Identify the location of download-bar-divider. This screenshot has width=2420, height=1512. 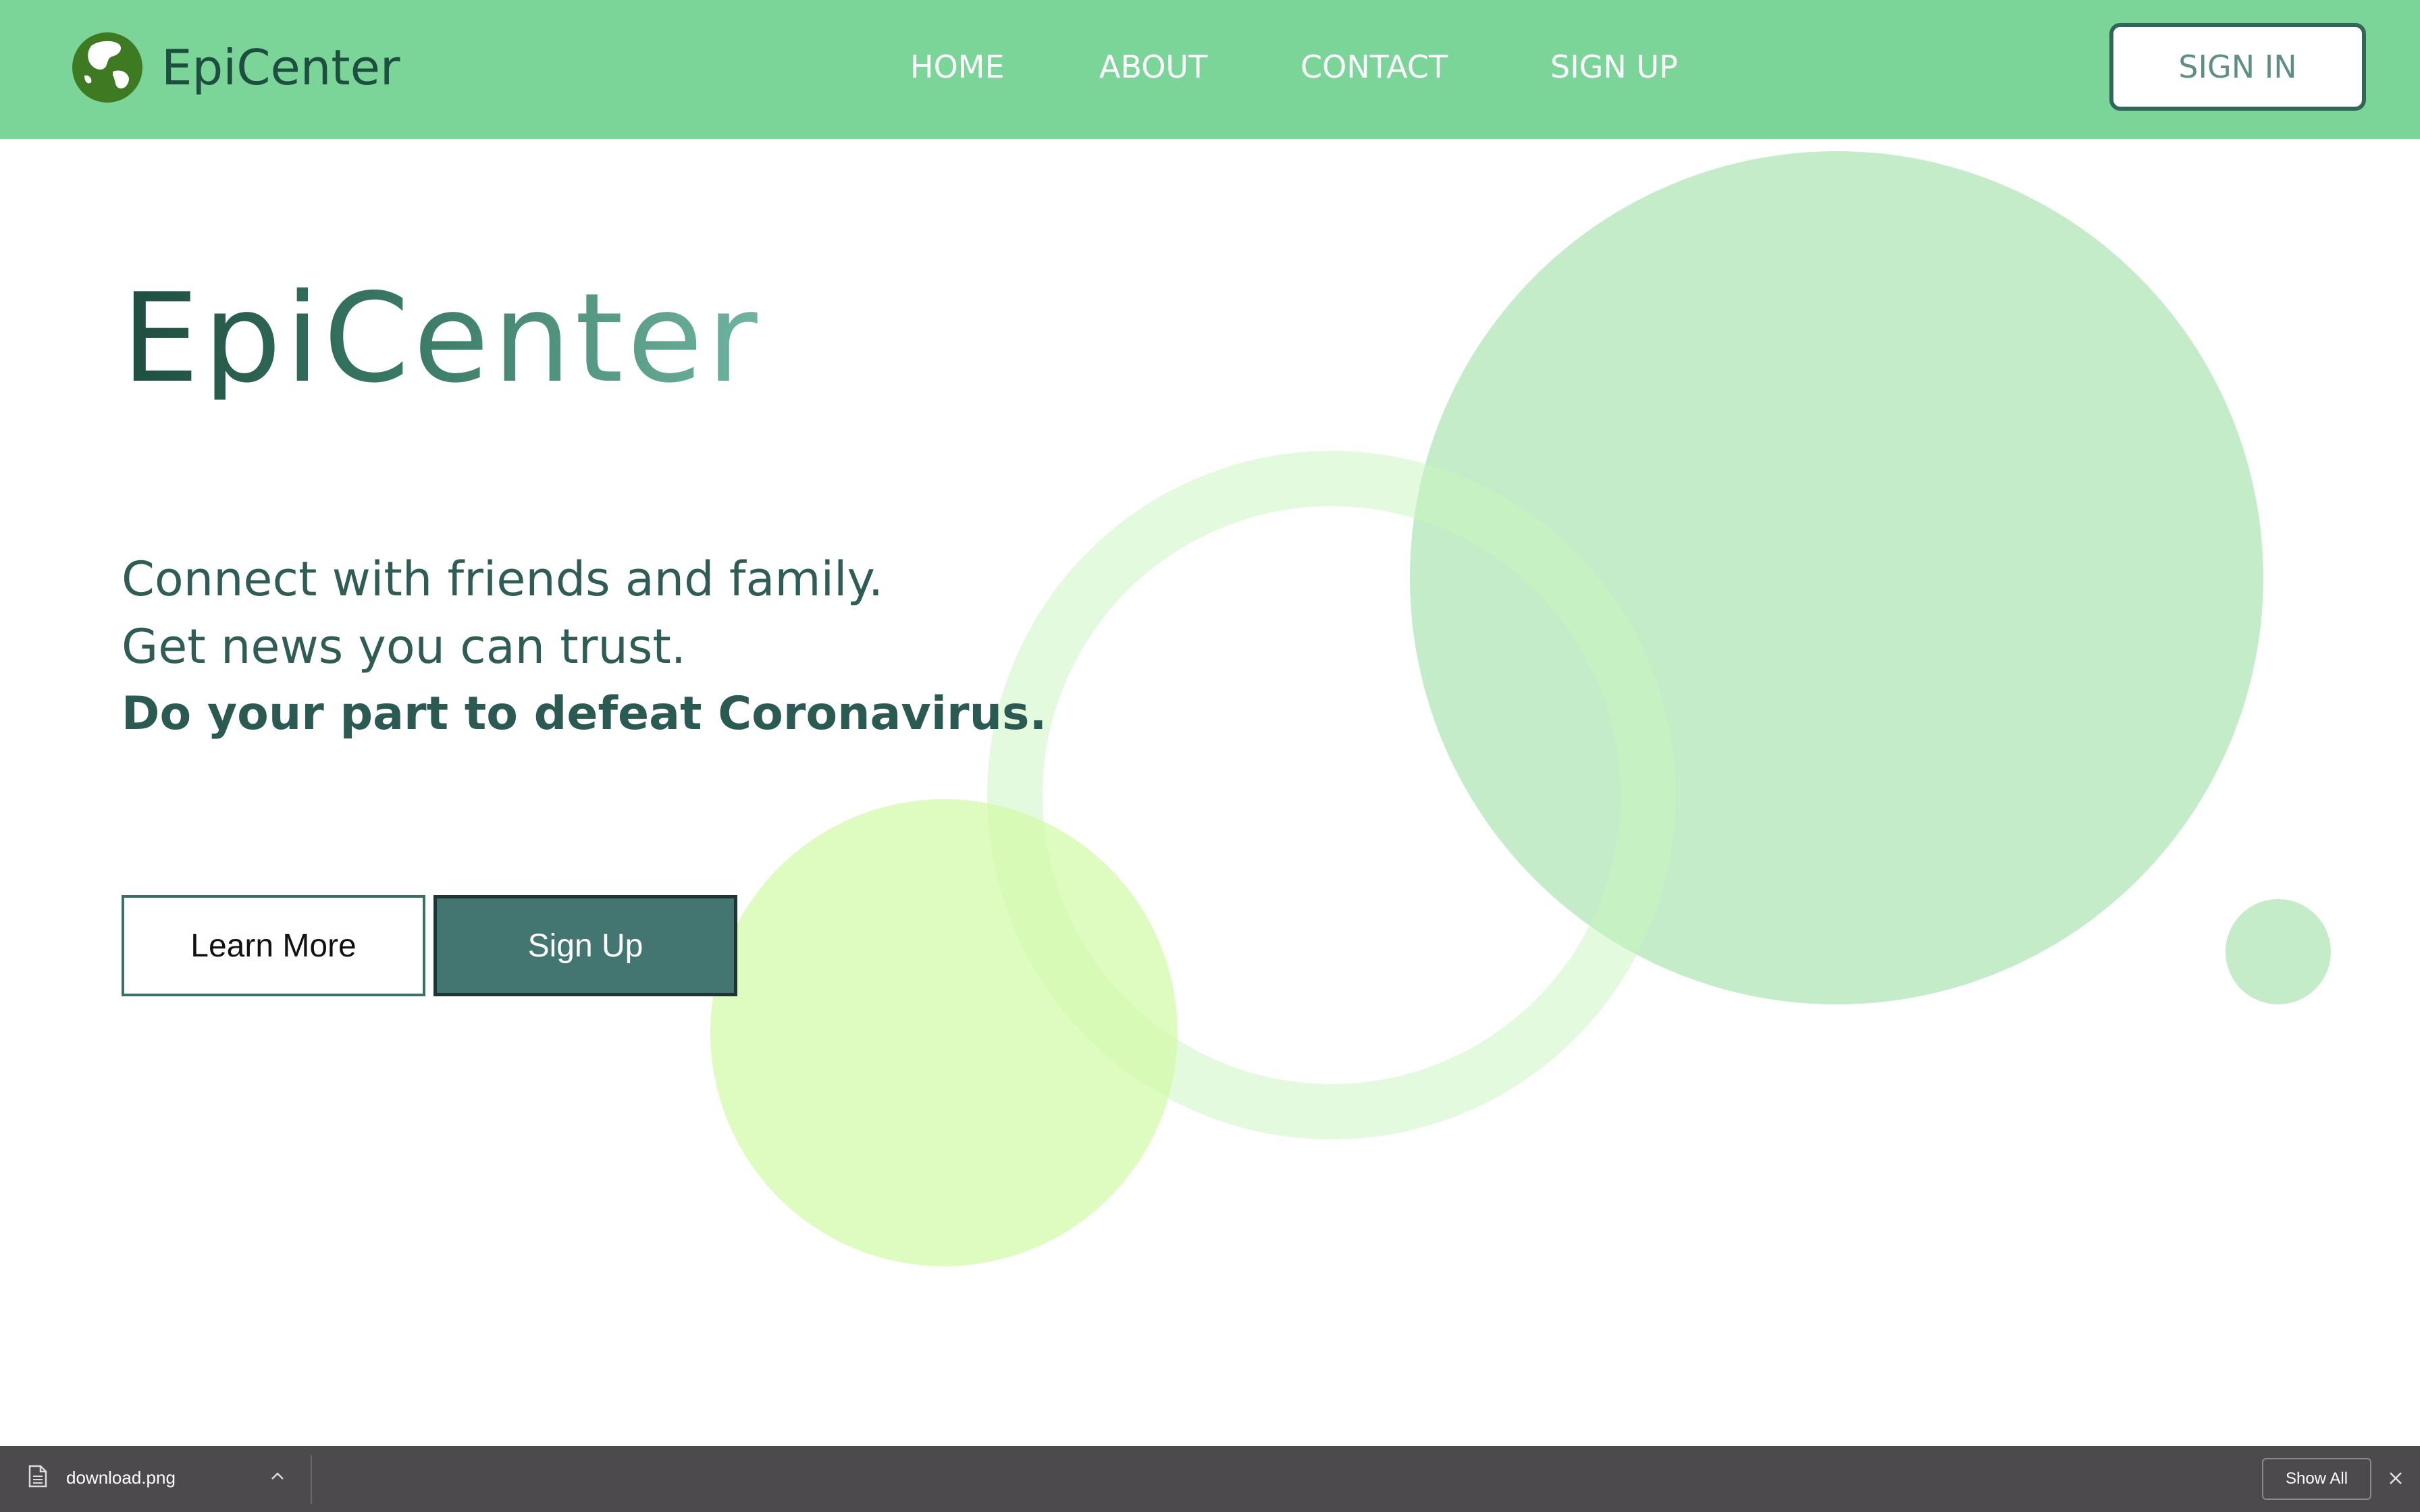
(311, 1479).